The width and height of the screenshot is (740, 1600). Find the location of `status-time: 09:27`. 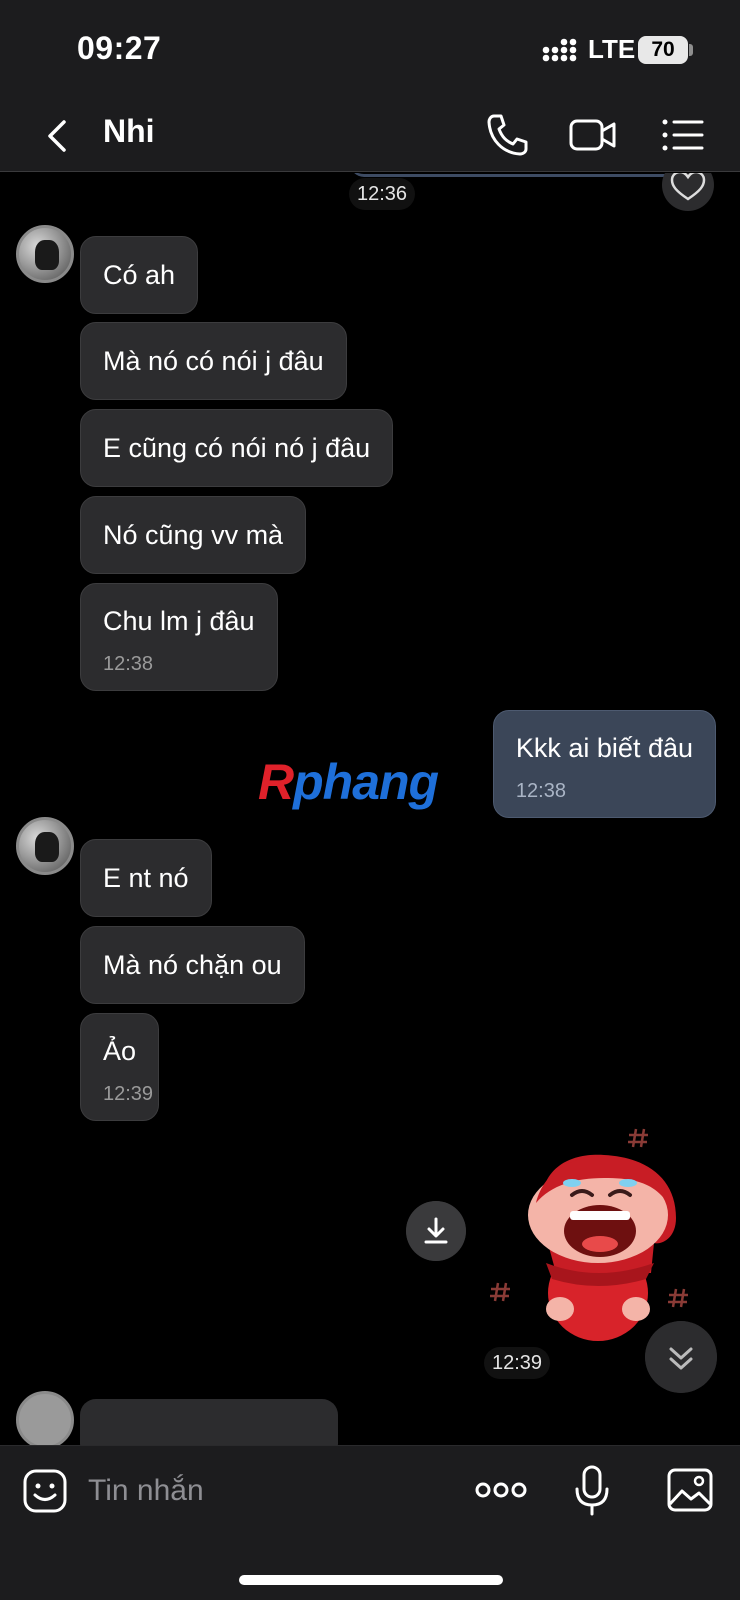

status-time: 09:27 is located at coordinates (119, 48).